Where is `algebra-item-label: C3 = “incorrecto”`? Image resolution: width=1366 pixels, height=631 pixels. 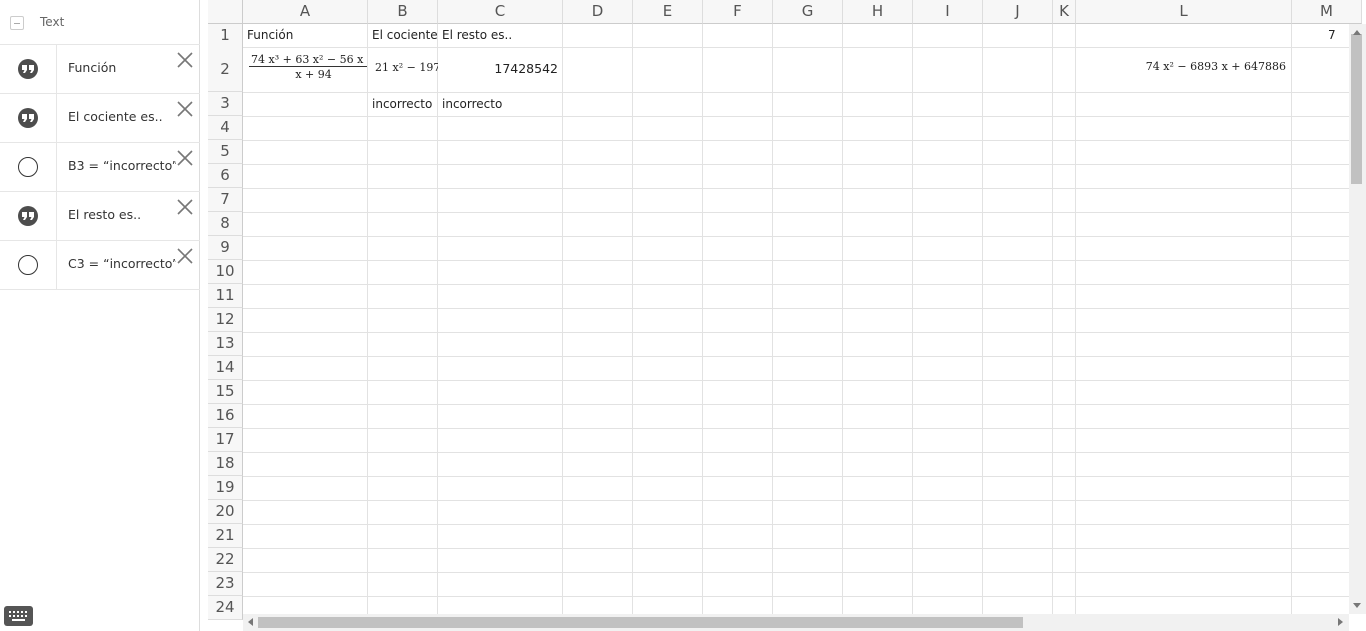 algebra-item-label: C3 = “incorrecto” is located at coordinates (122, 263).